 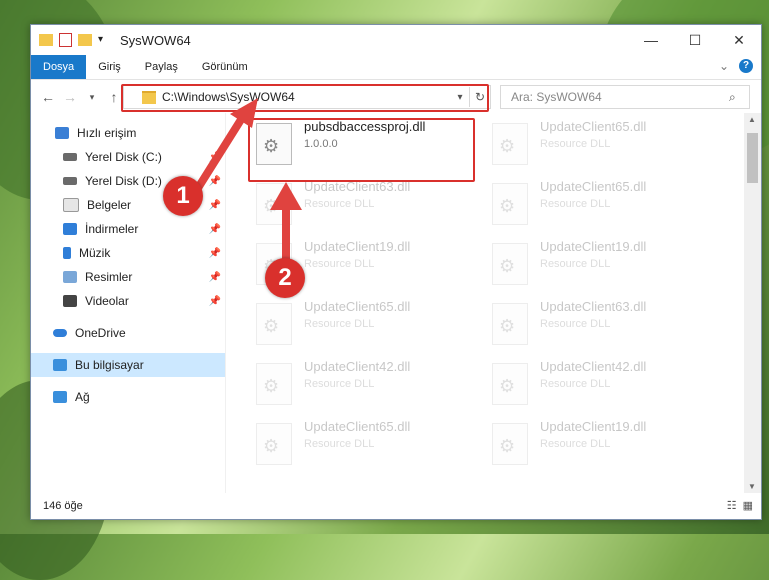 What do you see at coordinates (70, 97) in the screenshot?
I see `forward-arrow-icon: →` at bounding box center [70, 97].